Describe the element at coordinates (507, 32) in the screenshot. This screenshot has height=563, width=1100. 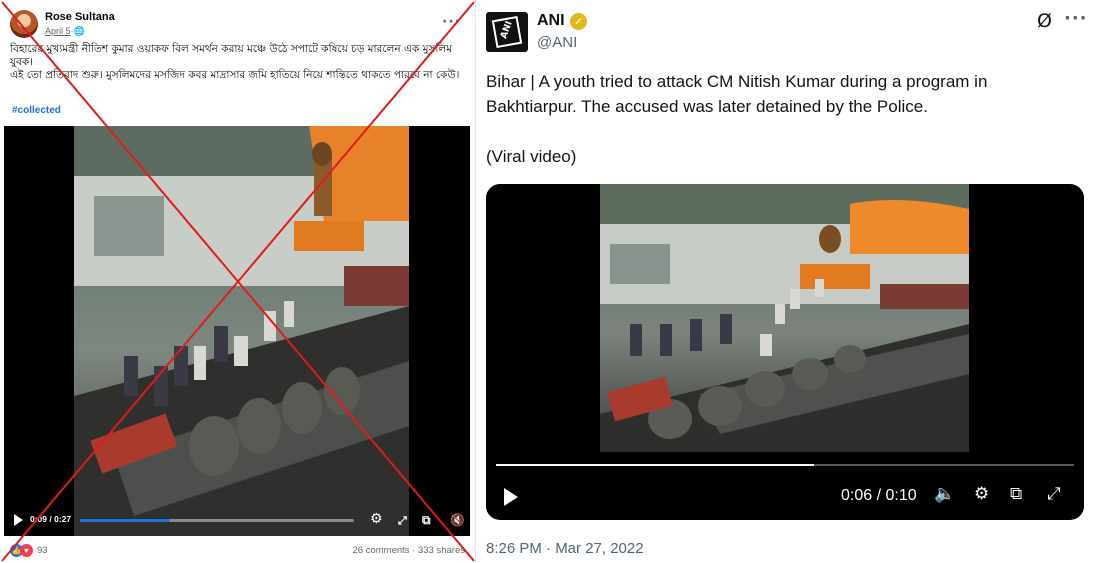
I see `avatar: ANI` at that location.